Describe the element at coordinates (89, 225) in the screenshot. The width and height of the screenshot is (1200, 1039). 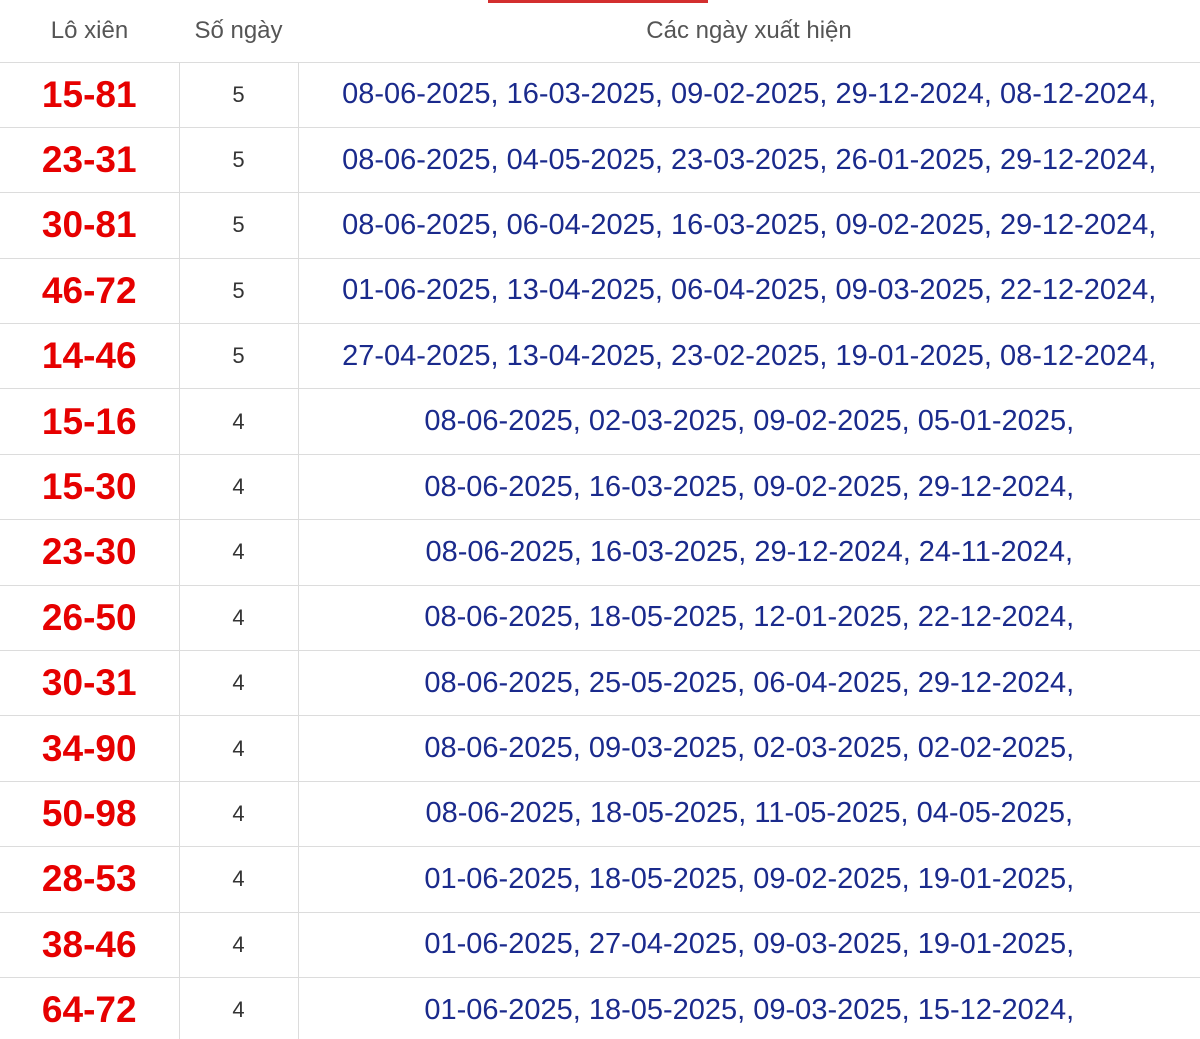
I see `pair-cell: 30-81` at that location.